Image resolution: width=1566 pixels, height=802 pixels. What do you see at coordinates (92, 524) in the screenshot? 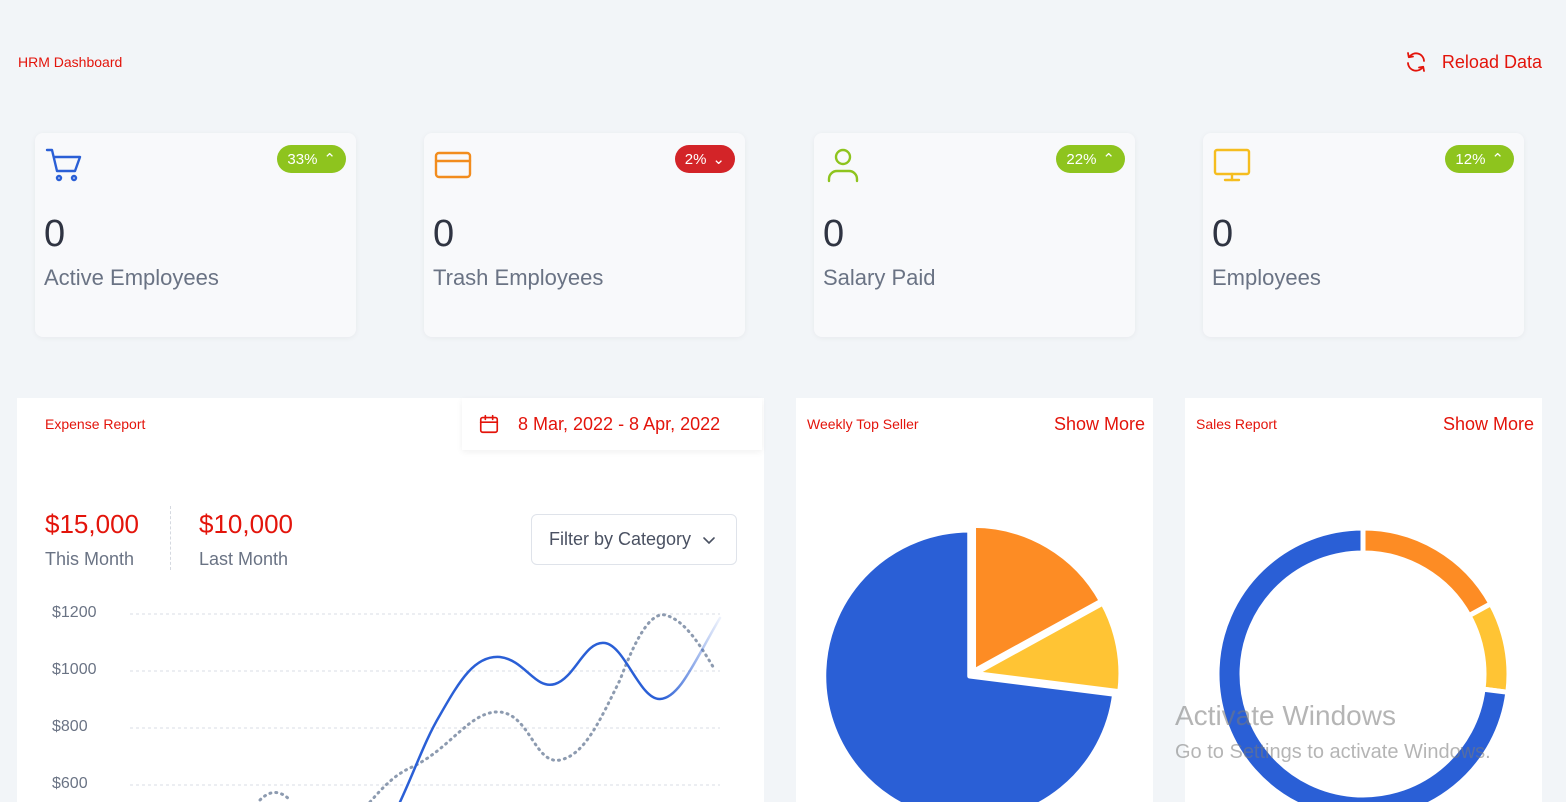
I see `this-month-amount: $15,000` at bounding box center [92, 524].